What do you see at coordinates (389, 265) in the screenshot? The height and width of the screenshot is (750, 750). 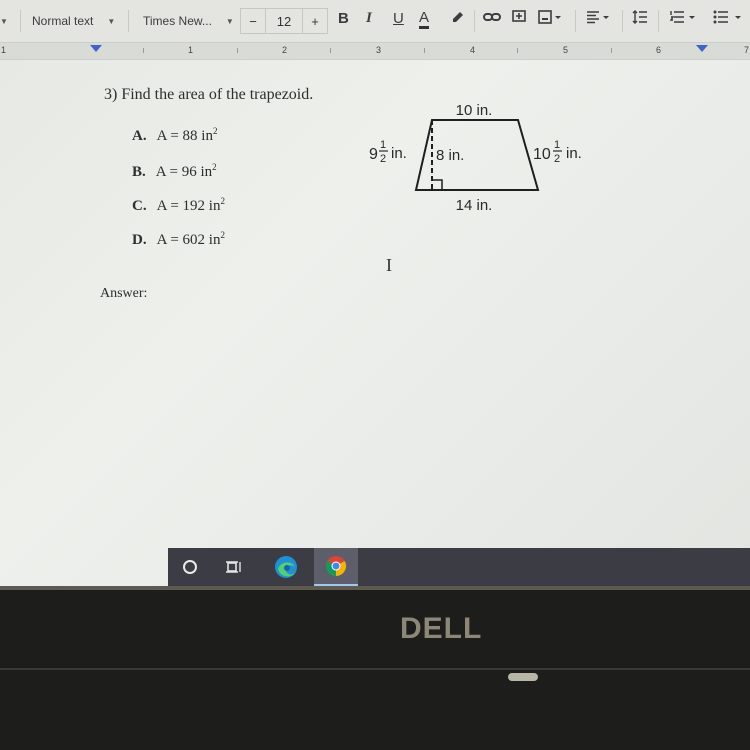 I see `text-cursor-icon: I` at bounding box center [389, 265].